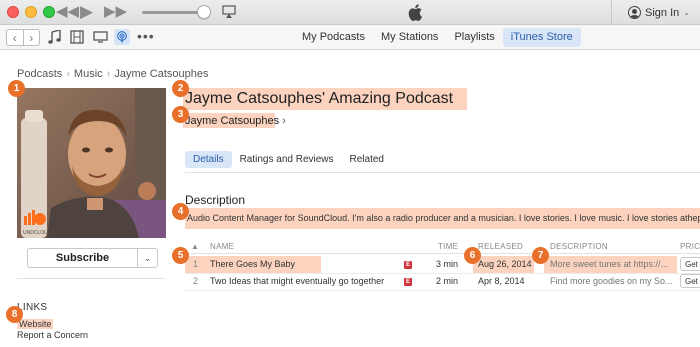  What do you see at coordinates (91, 163) in the screenshot?
I see `podcast-artwork: UNDCLOUD` at bounding box center [91, 163].